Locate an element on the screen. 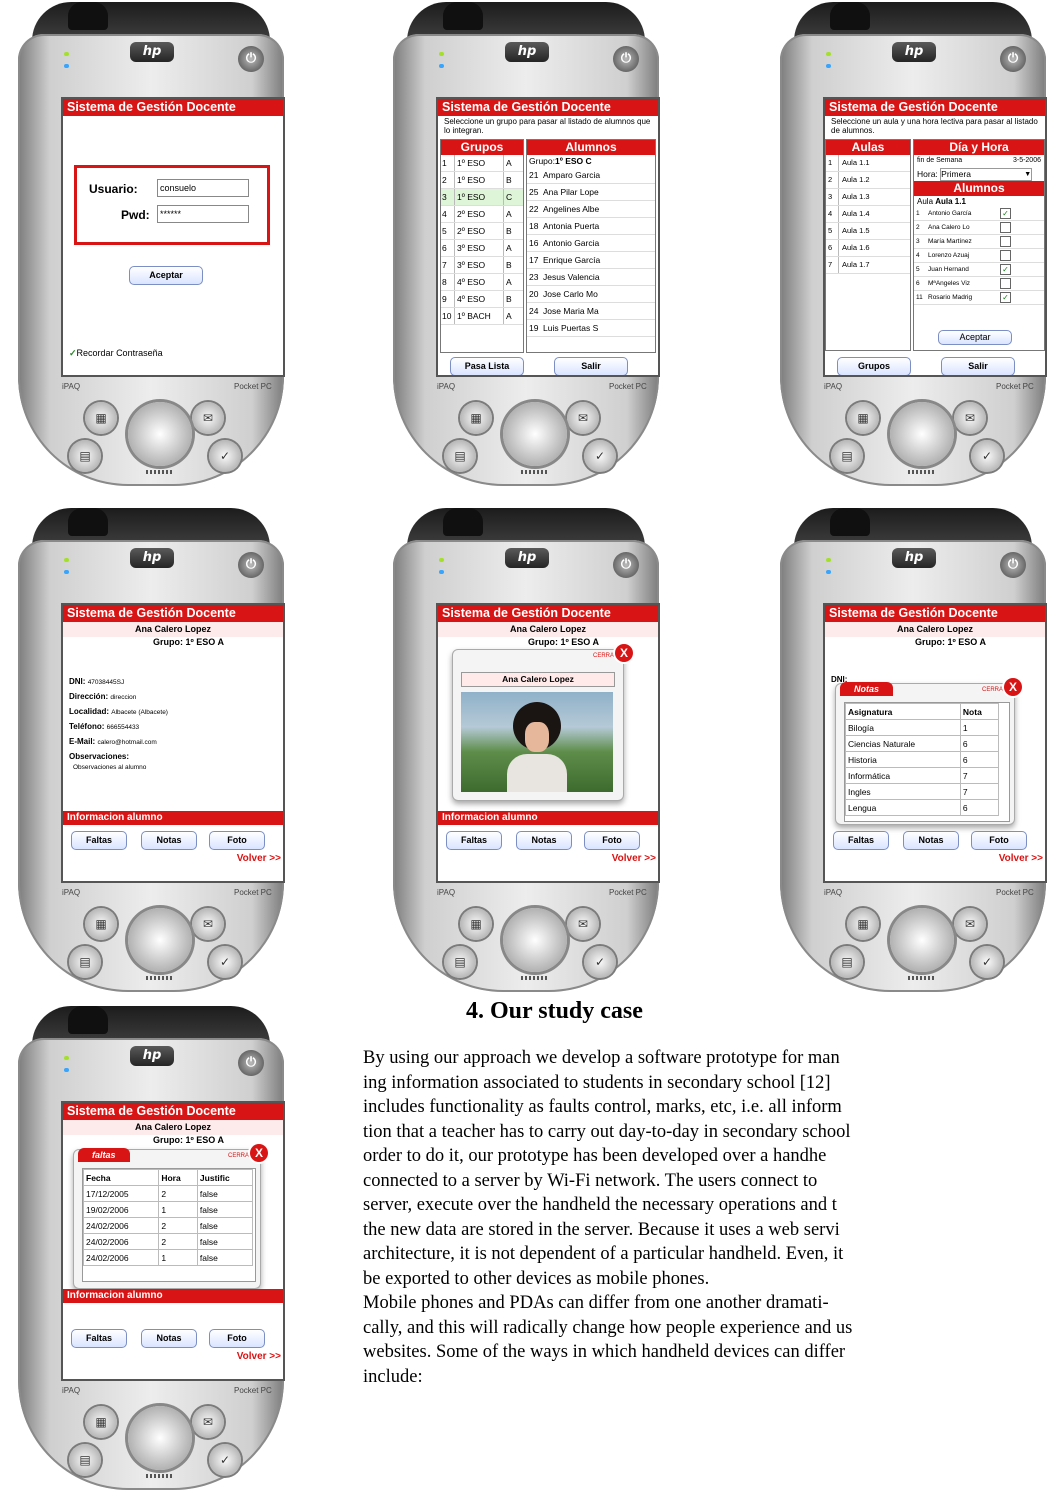  alumno-row: 21 Amparo Garcia is located at coordinates (591, 175).